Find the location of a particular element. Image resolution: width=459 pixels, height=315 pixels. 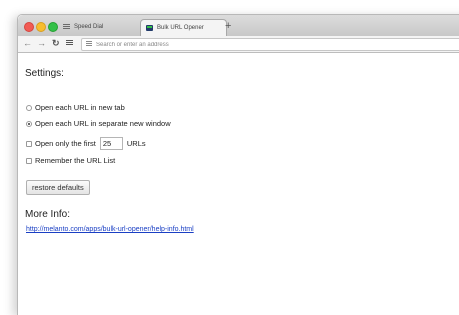

speed-dial-icon is located at coordinates (66, 27).